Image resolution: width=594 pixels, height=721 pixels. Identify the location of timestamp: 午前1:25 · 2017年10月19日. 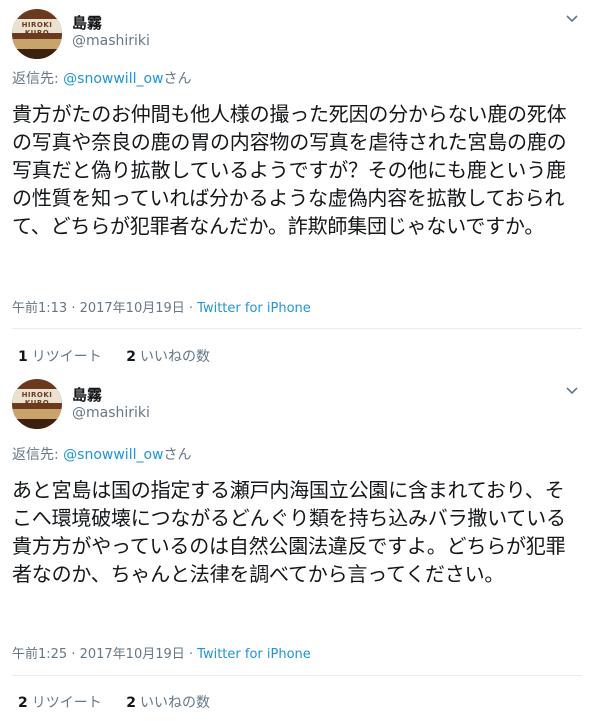
(98, 654).